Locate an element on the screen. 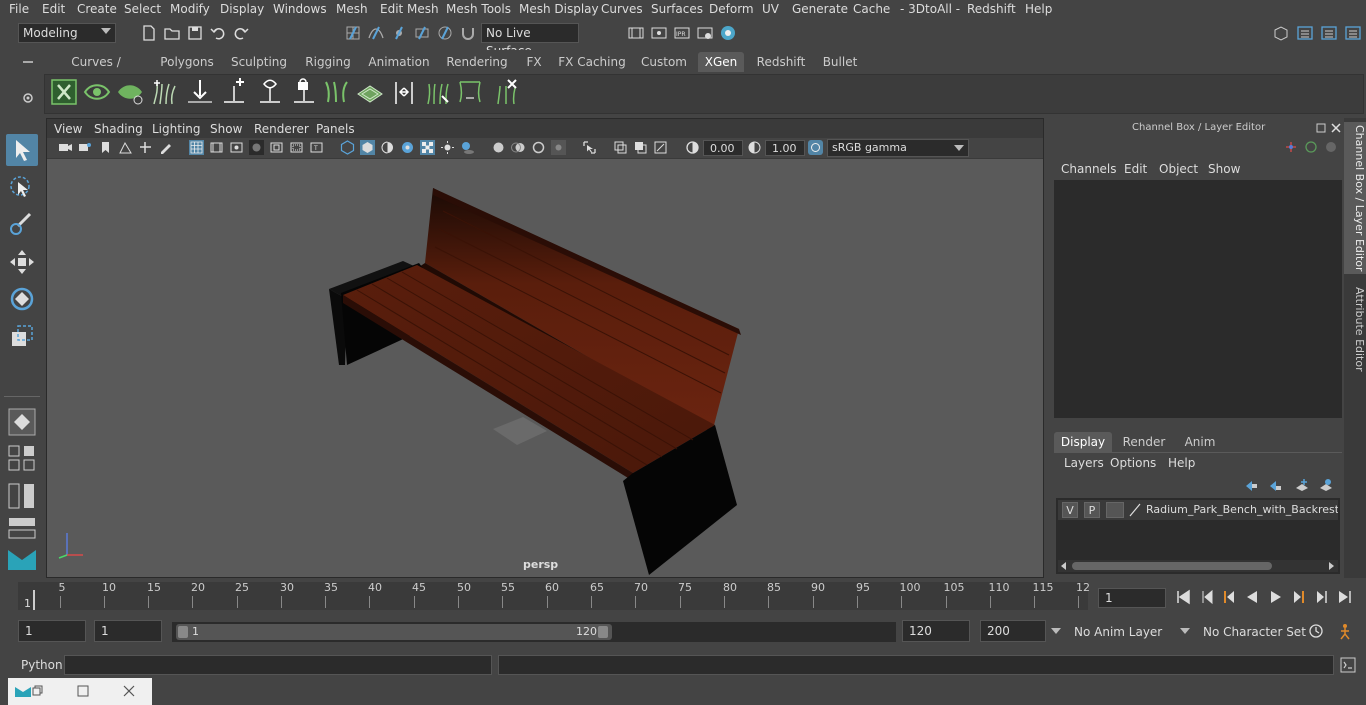 The image size is (1366, 705). anti-aliasing-icon is located at coordinates (538, 147).